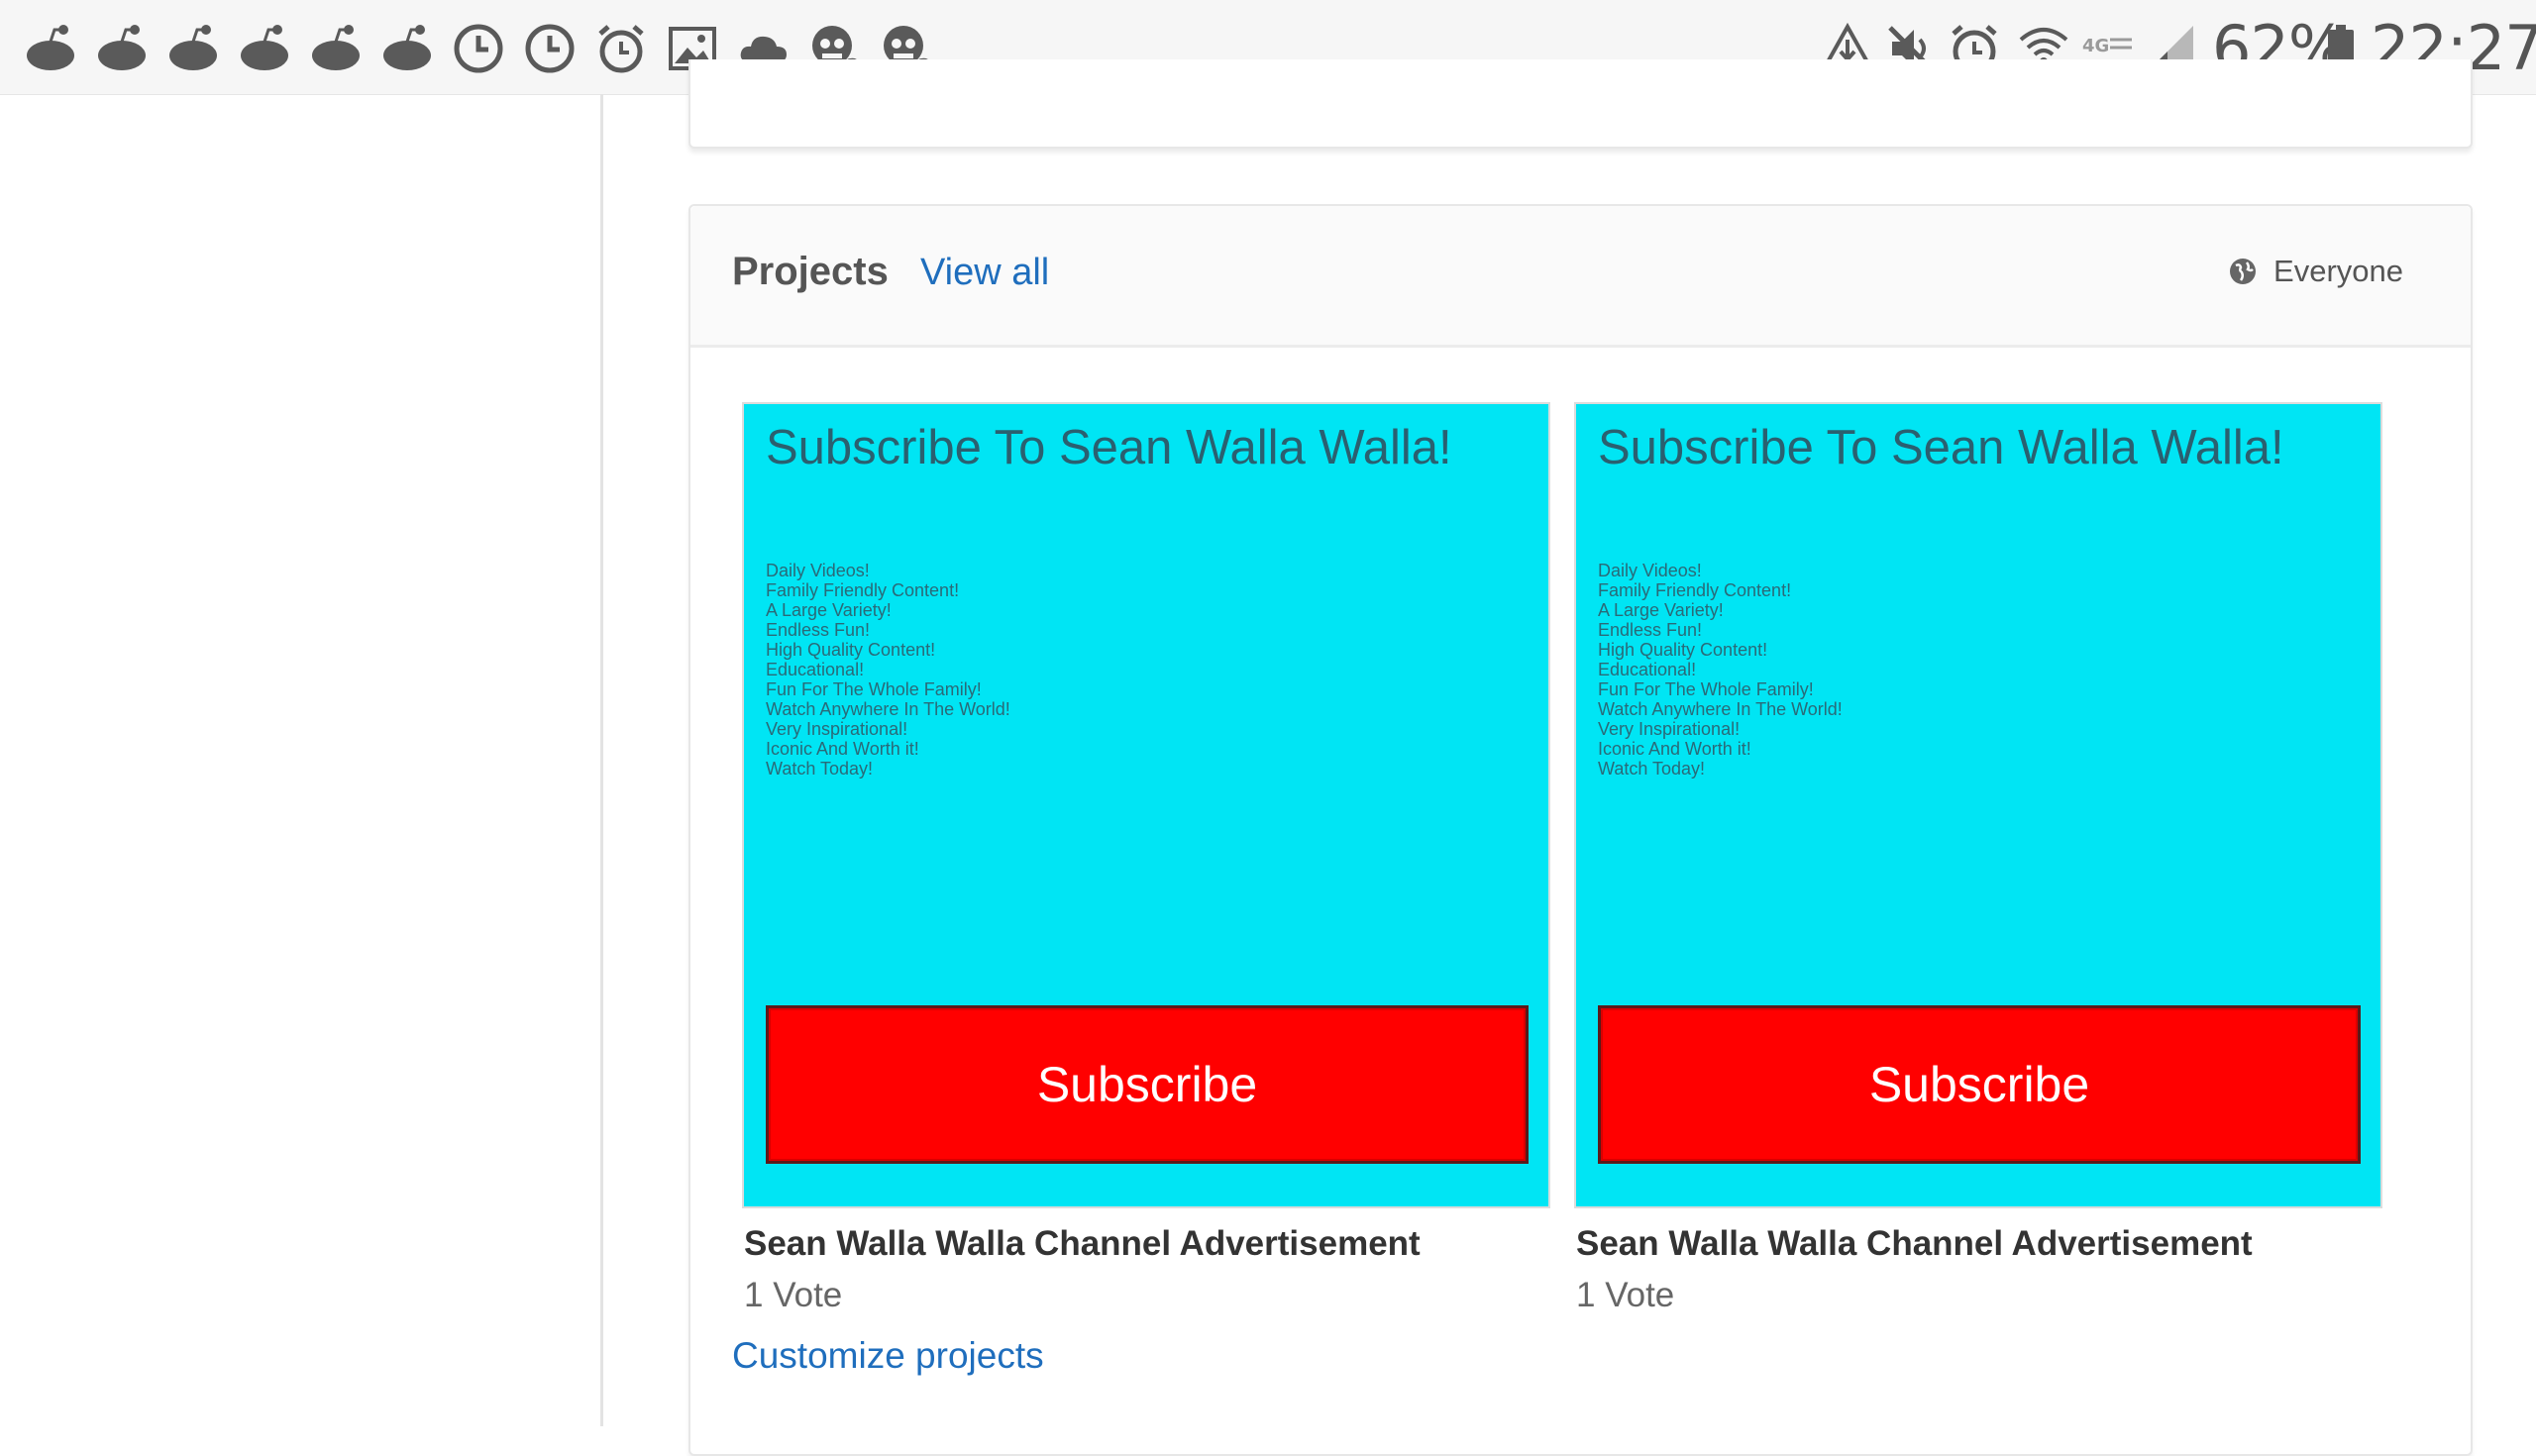 The height and width of the screenshot is (1456, 2536). I want to click on svg-text: 4G, so click(2095, 46).